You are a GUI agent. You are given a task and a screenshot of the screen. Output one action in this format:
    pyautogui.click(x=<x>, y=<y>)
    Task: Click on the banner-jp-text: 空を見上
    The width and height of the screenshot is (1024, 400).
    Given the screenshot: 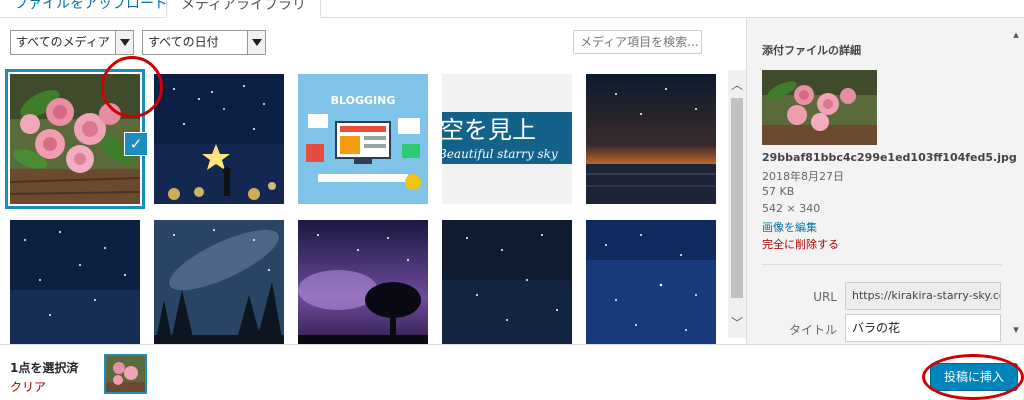 What is the action you would take?
    pyautogui.click(x=489, y=130)
    